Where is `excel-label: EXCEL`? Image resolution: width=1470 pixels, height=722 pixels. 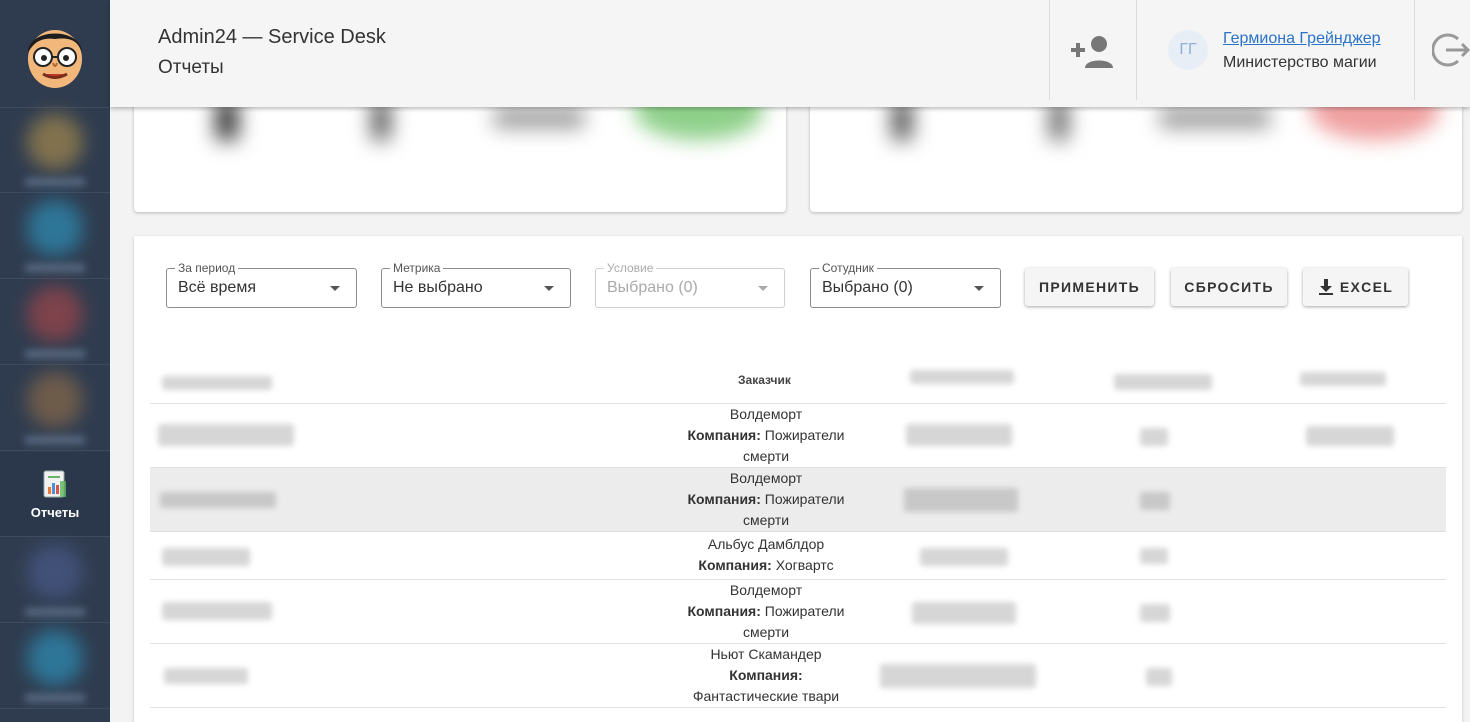 excel-label: EXCEL is located at coordinates (1366, 287).